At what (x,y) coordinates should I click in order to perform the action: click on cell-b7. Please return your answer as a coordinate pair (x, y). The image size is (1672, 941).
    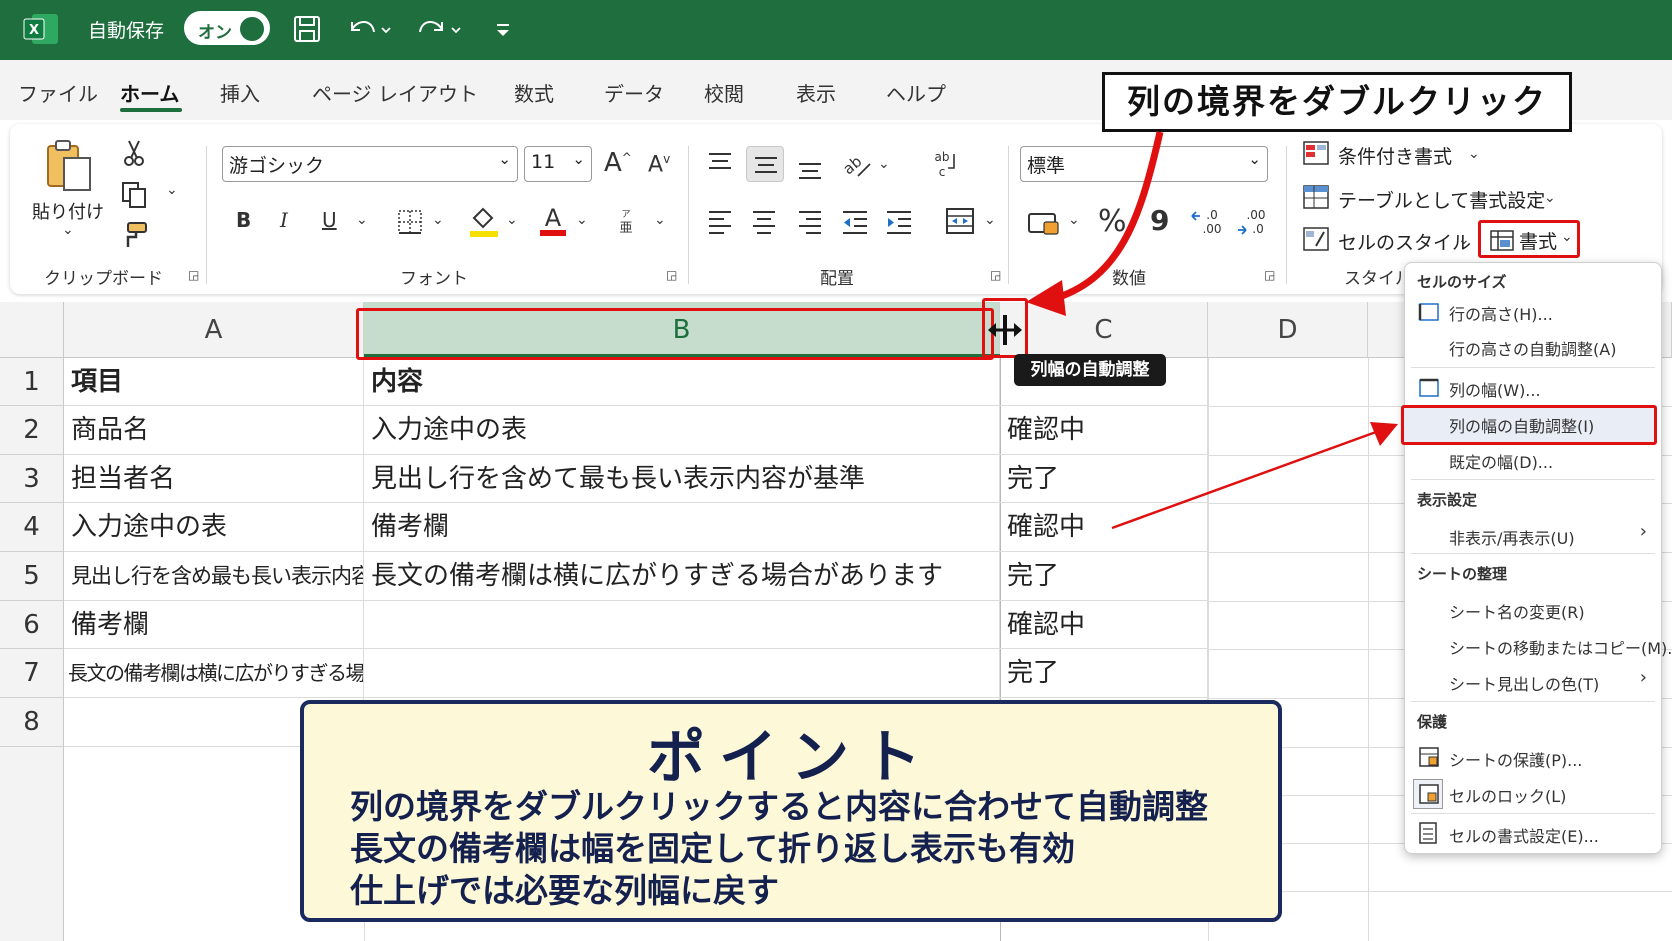
    Looking at the image, I should click on (682, 673).